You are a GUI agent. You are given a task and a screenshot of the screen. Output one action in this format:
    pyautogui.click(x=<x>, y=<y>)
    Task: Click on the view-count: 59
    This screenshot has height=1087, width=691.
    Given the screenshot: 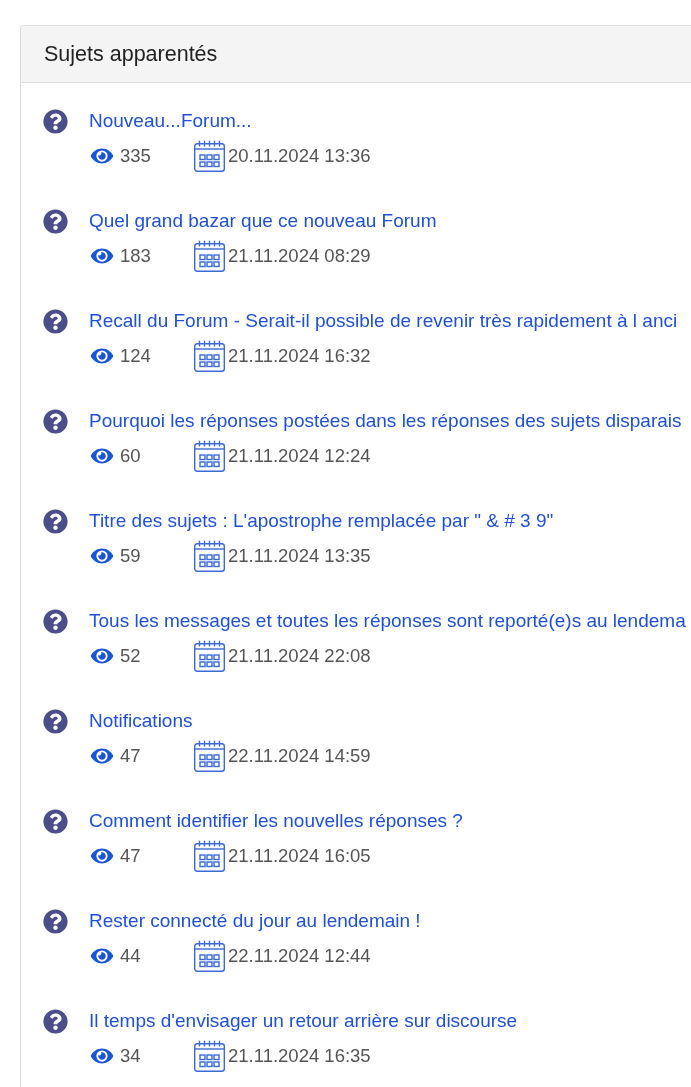 What is the action you would take?
    pyautogui.click(x=130, y=556)
    